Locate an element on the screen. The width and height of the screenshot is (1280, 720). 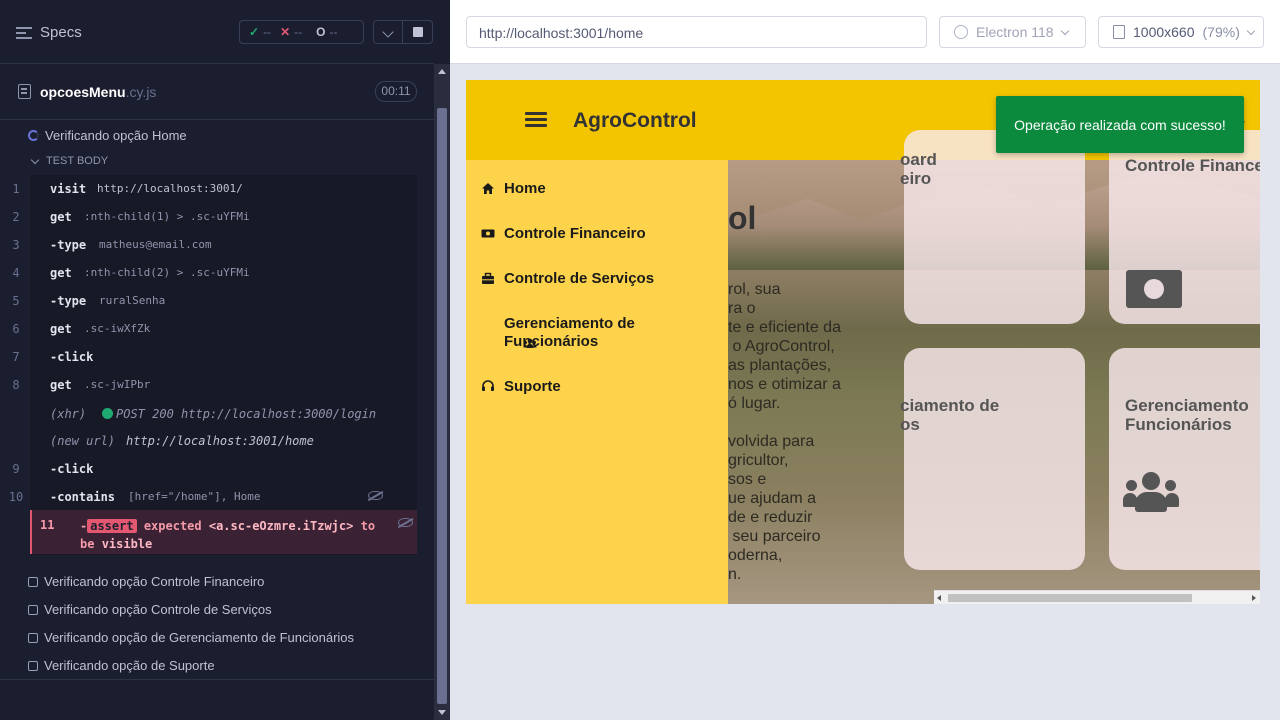
command-row: 3 -type matheus@email.com is located at coordinates (193, 246).